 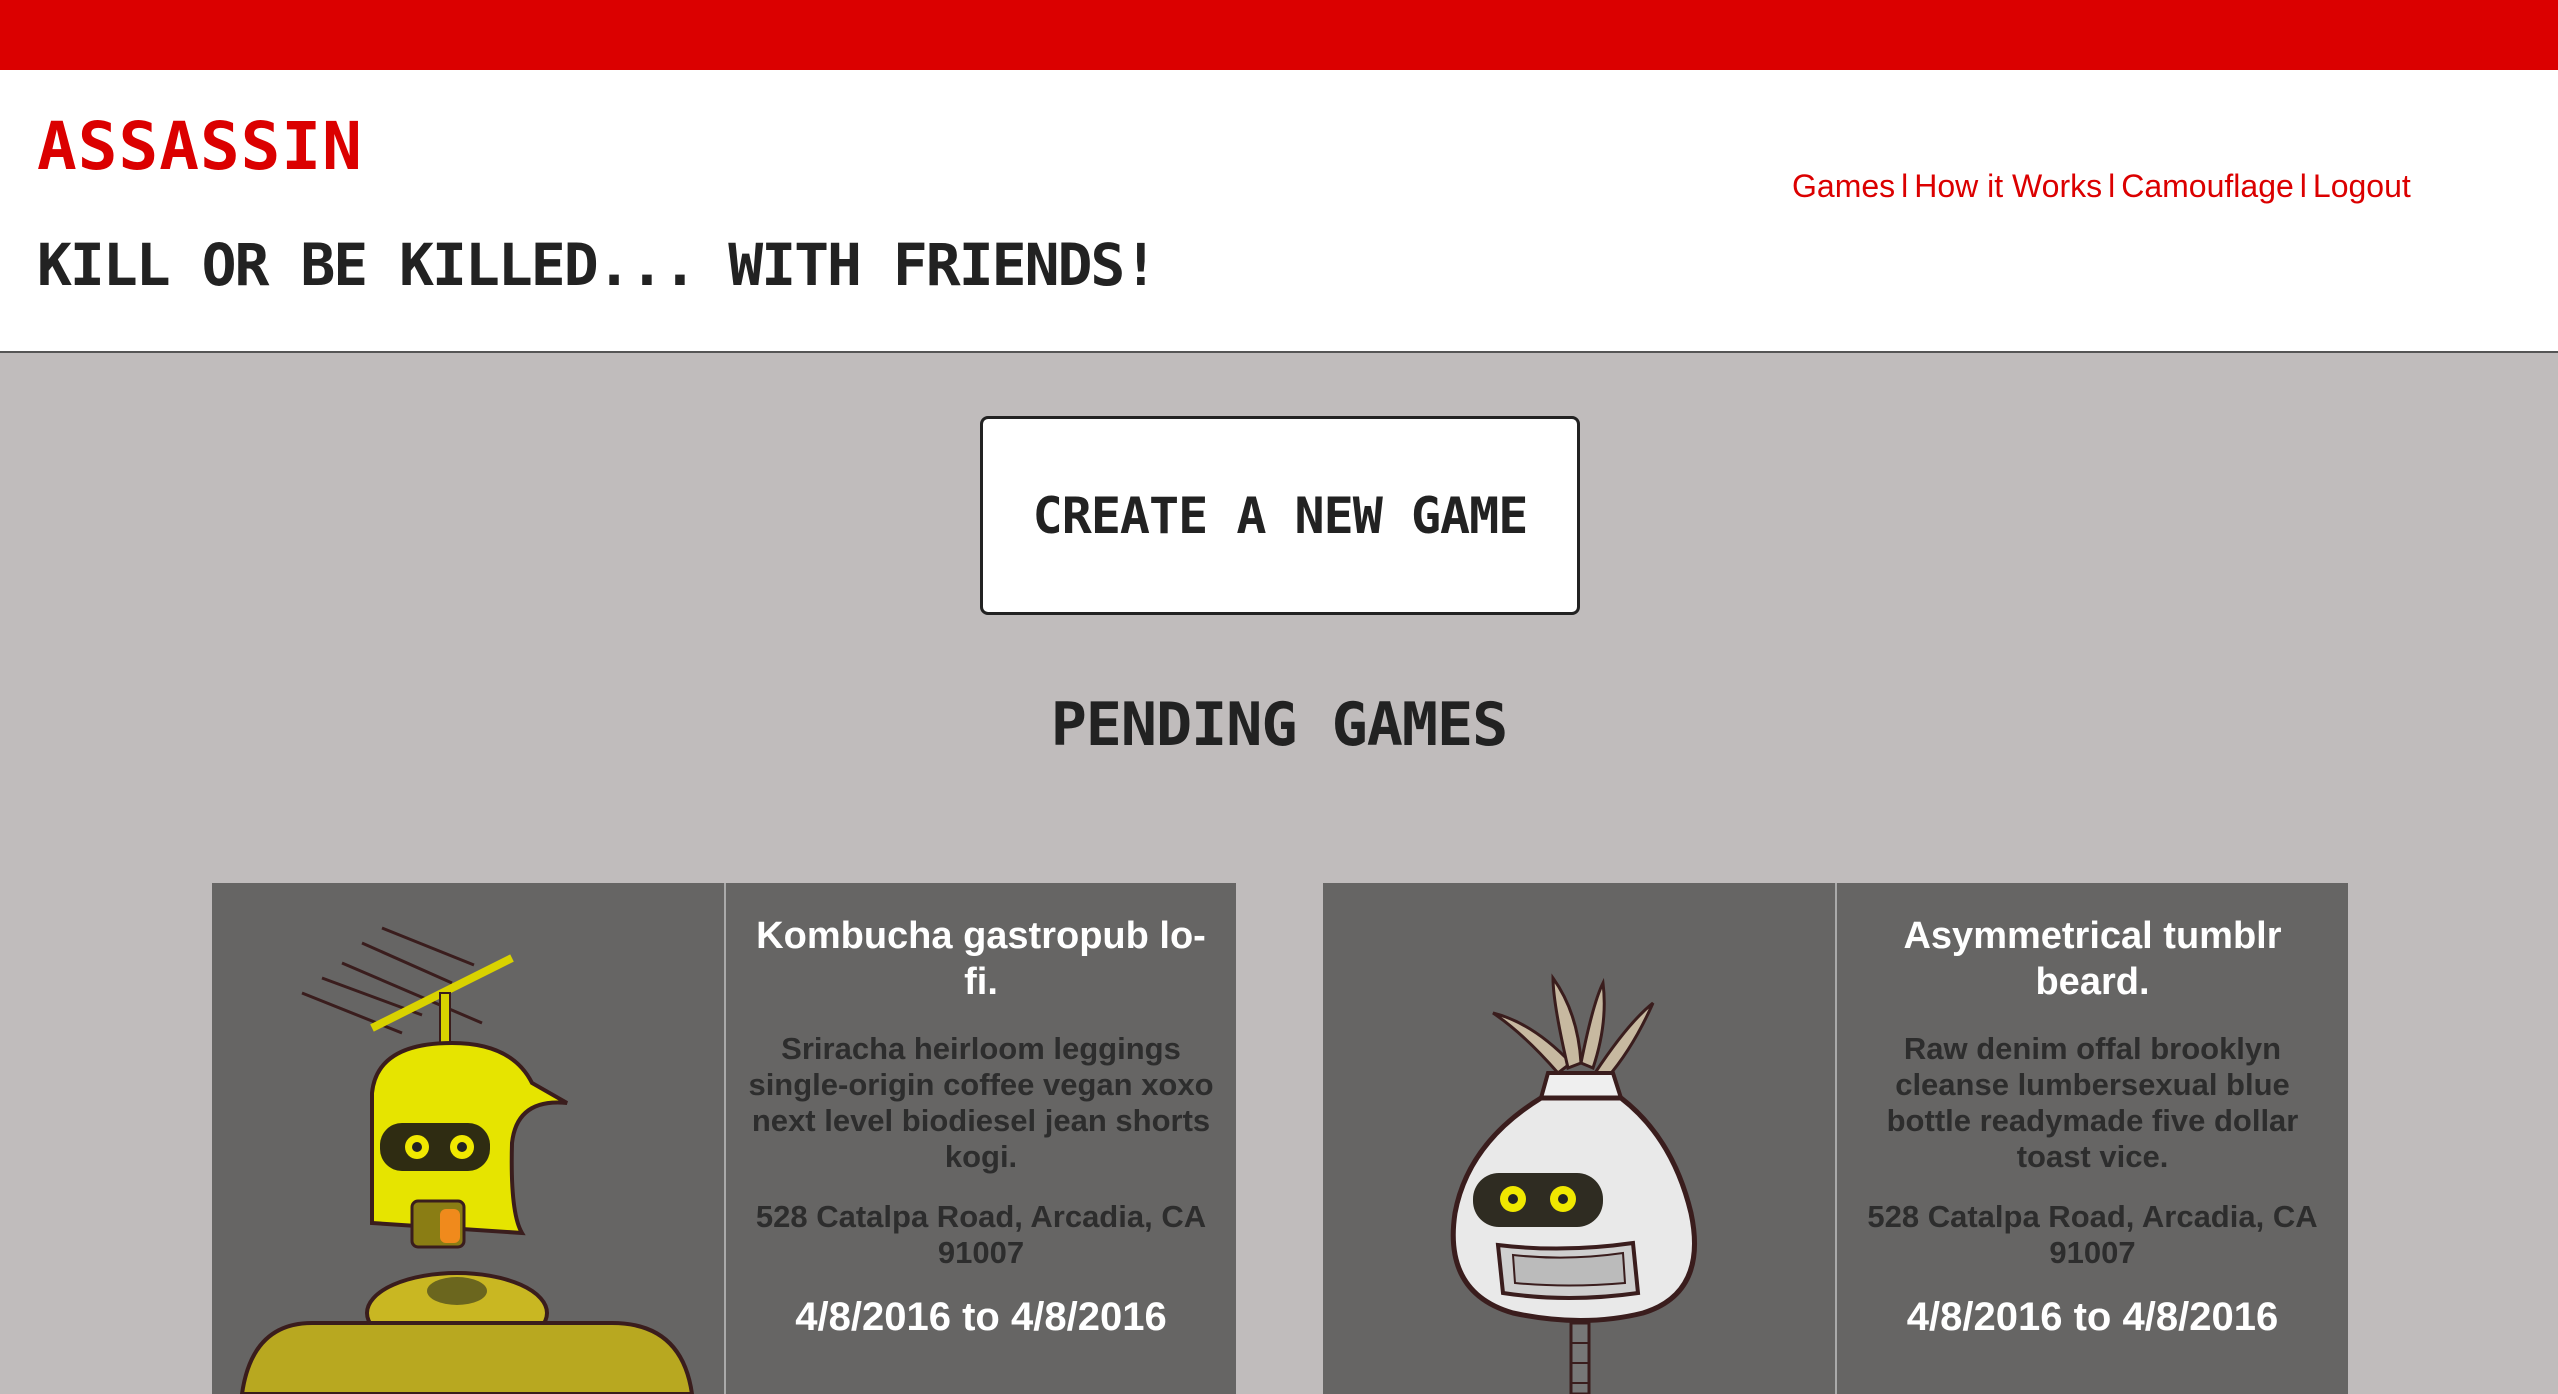 What do you see at coordinates (2207, 186) in the screenshot?
I see `nav-camouflage: Camouflage` at bounding box center [2207, 186].